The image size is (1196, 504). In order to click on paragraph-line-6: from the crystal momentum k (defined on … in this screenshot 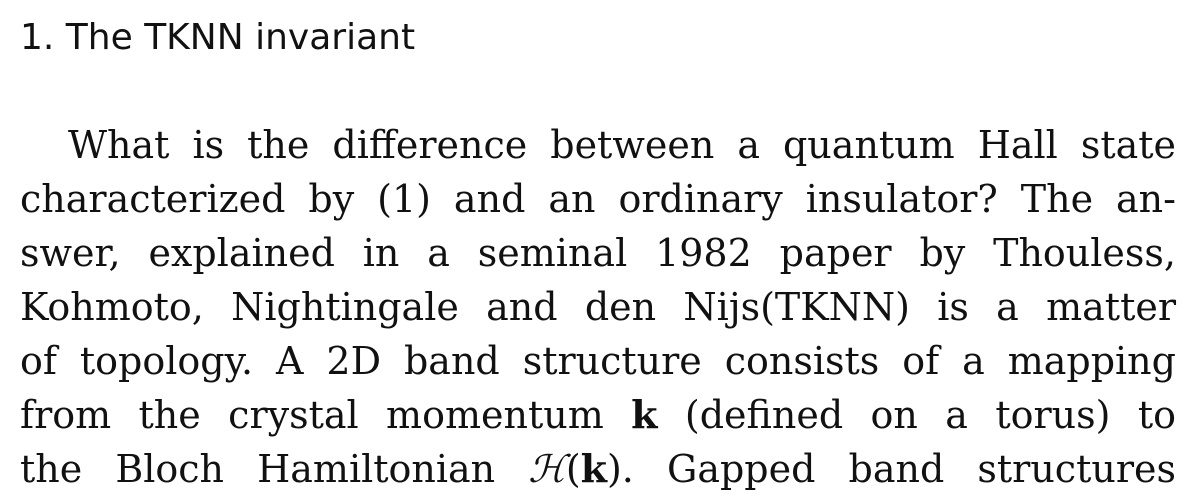, I will do `click(598, 415)`.